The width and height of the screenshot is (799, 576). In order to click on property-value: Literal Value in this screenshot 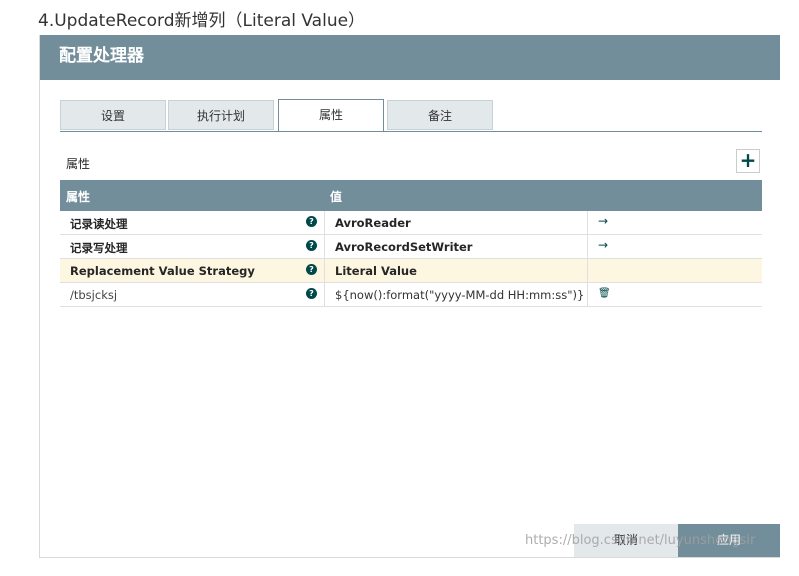, I will do `click(376, 271)`.